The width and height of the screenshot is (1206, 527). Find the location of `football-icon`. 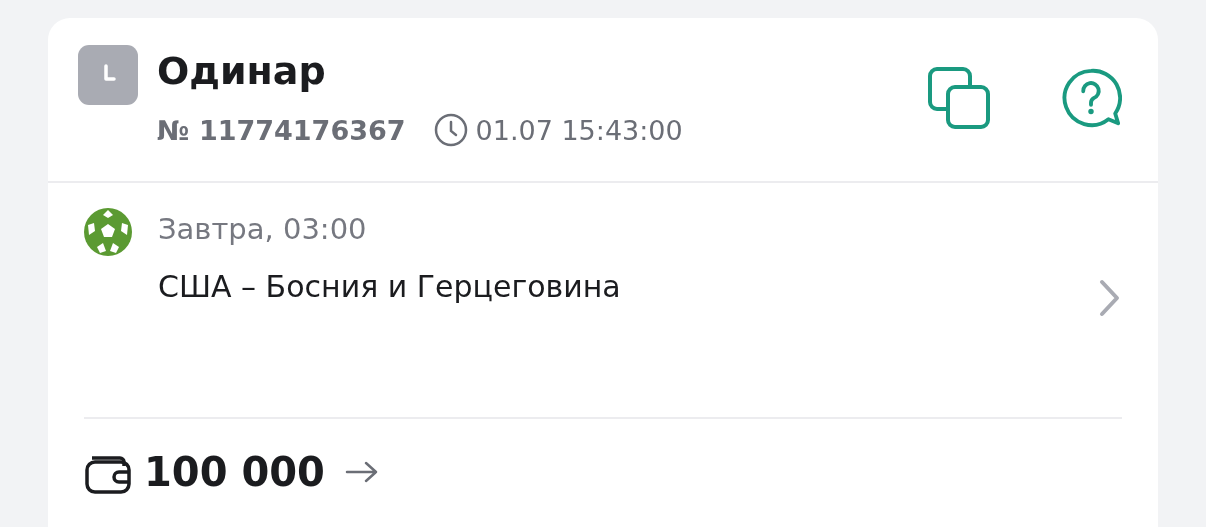

football-icon is located at coordinates (108, 232).